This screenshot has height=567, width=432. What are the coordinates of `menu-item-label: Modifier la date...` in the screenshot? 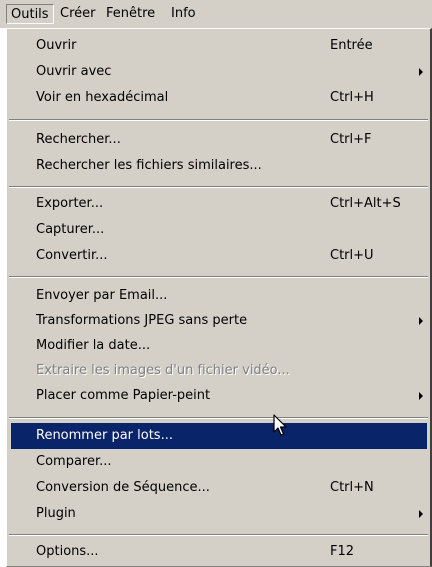 It's located at (93, 345).